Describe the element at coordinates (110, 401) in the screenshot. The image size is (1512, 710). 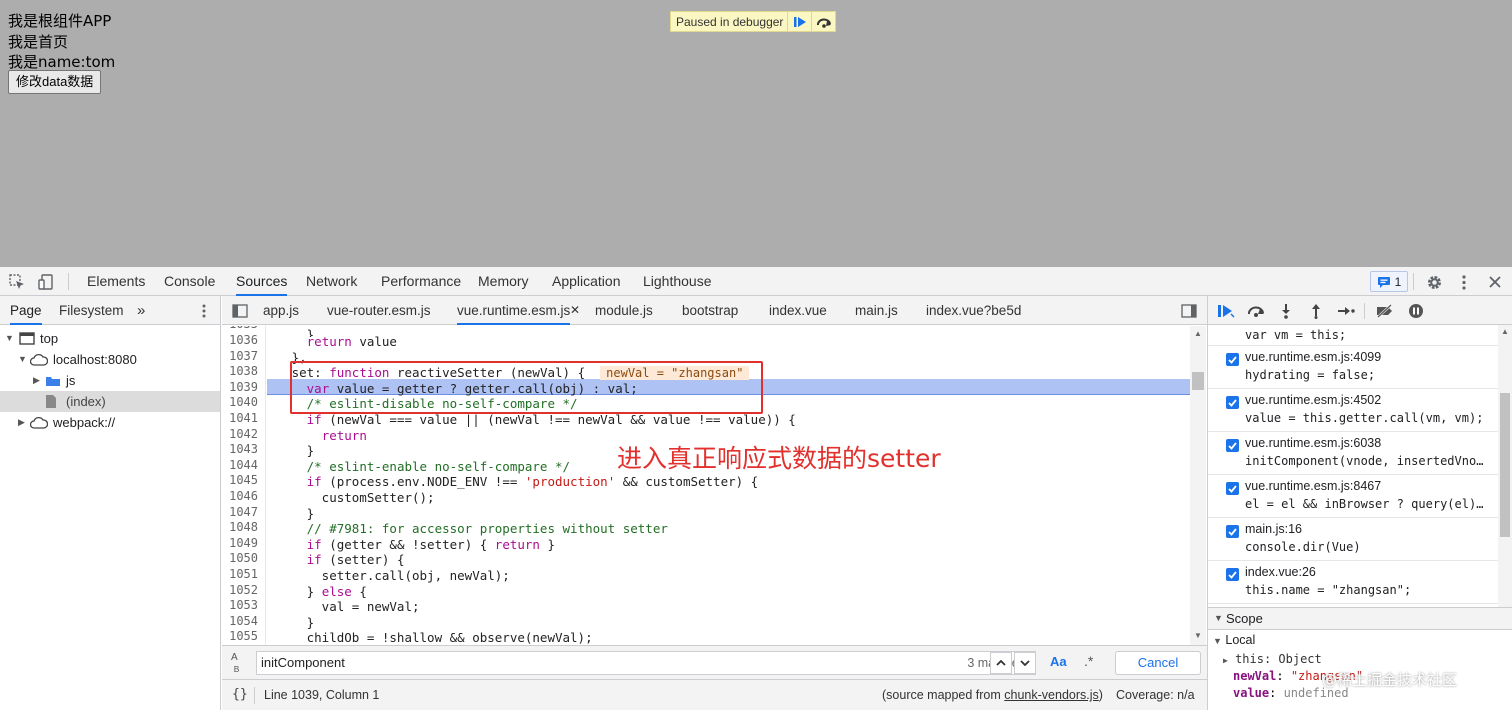
I see `tree-item-index: (index)` at that location.